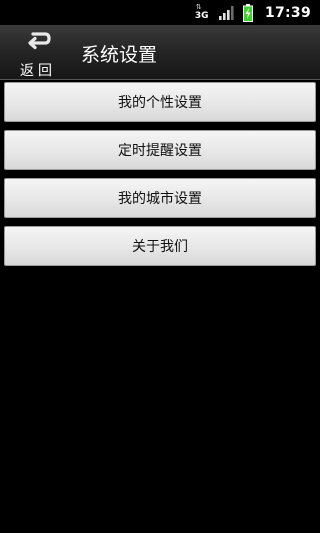 This screenshot has height=533, width=320. I want to click on battery-charging-icon, so click(247, 12).